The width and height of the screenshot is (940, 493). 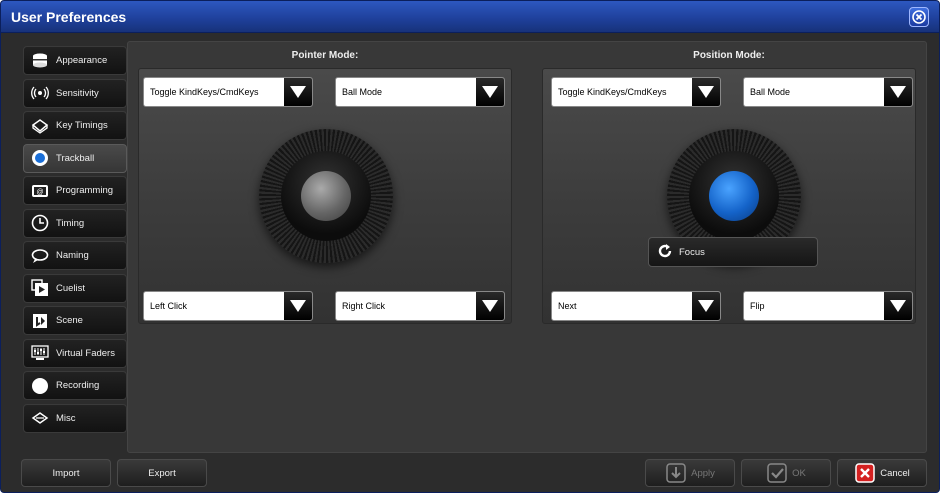 I want to click on sidebar-item-scene: Scene, so click(x=75, y=320).